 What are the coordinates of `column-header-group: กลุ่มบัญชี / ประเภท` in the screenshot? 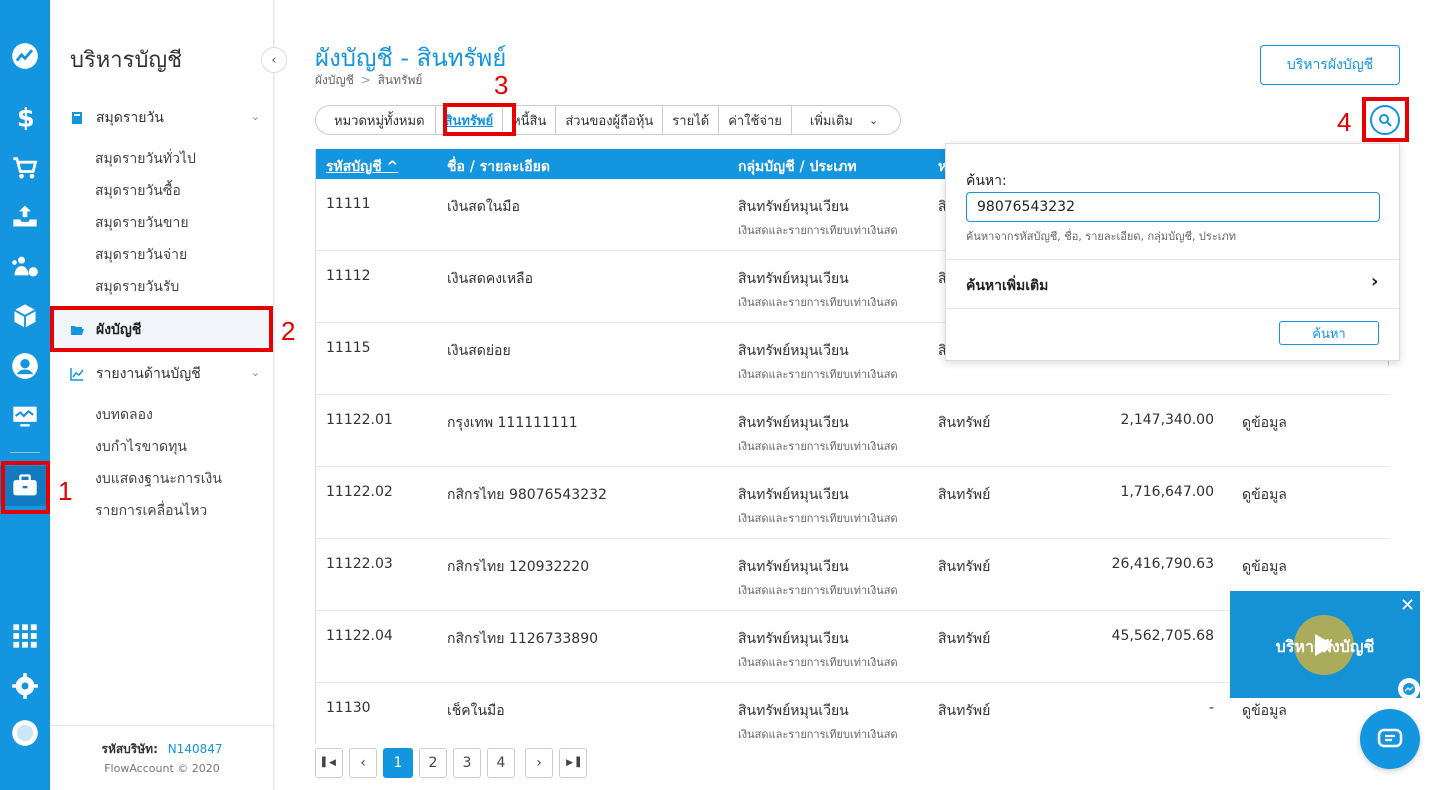 It's located at (797, 167).